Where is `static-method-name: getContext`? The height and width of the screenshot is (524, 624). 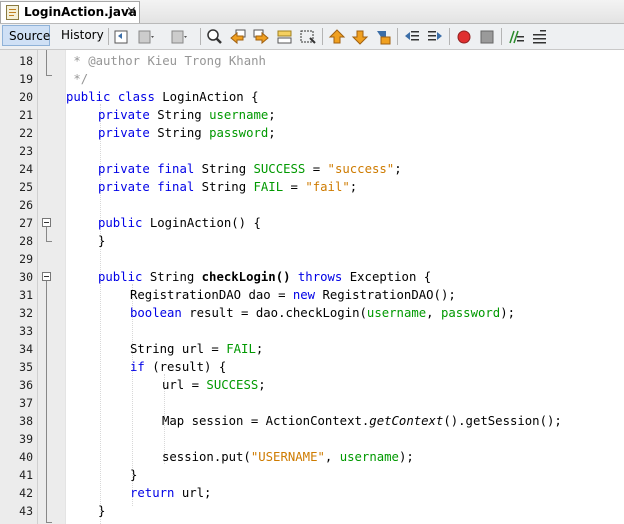
static-method-name: getContext is located at coordinates (406, 421).